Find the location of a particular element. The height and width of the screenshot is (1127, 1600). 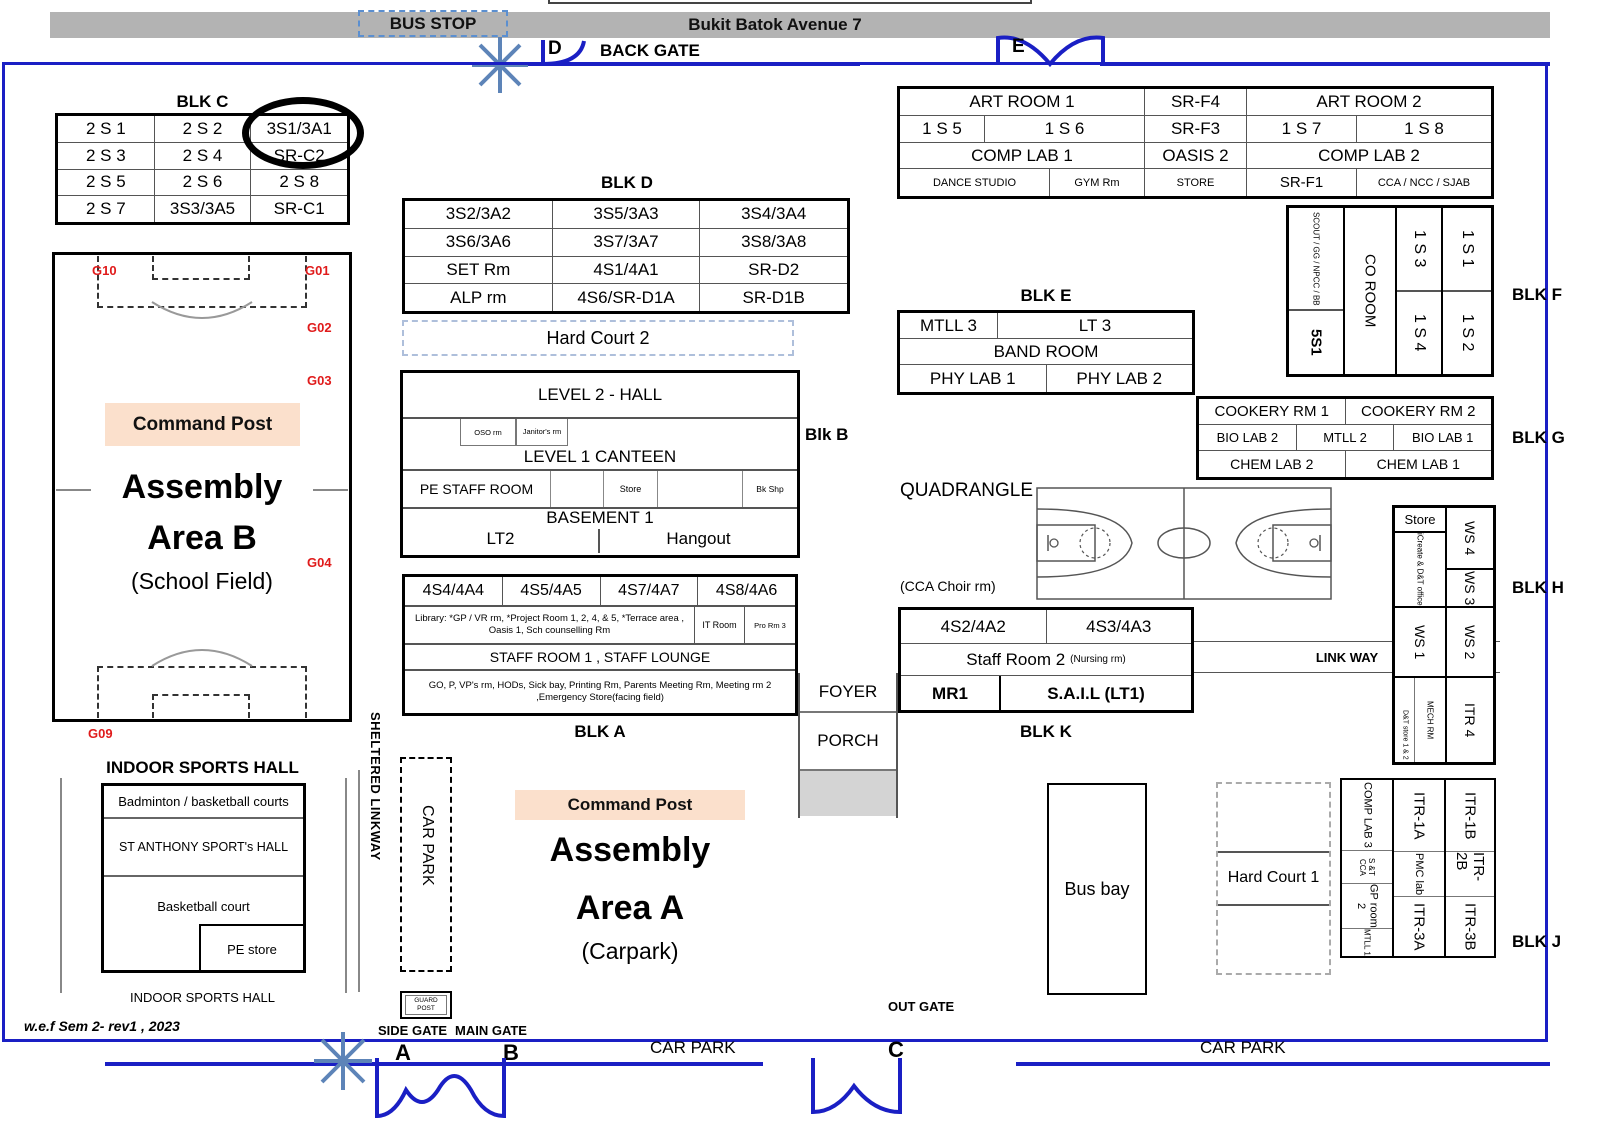

room-cell: SR-F3 is located at coordinates (1196, 129).